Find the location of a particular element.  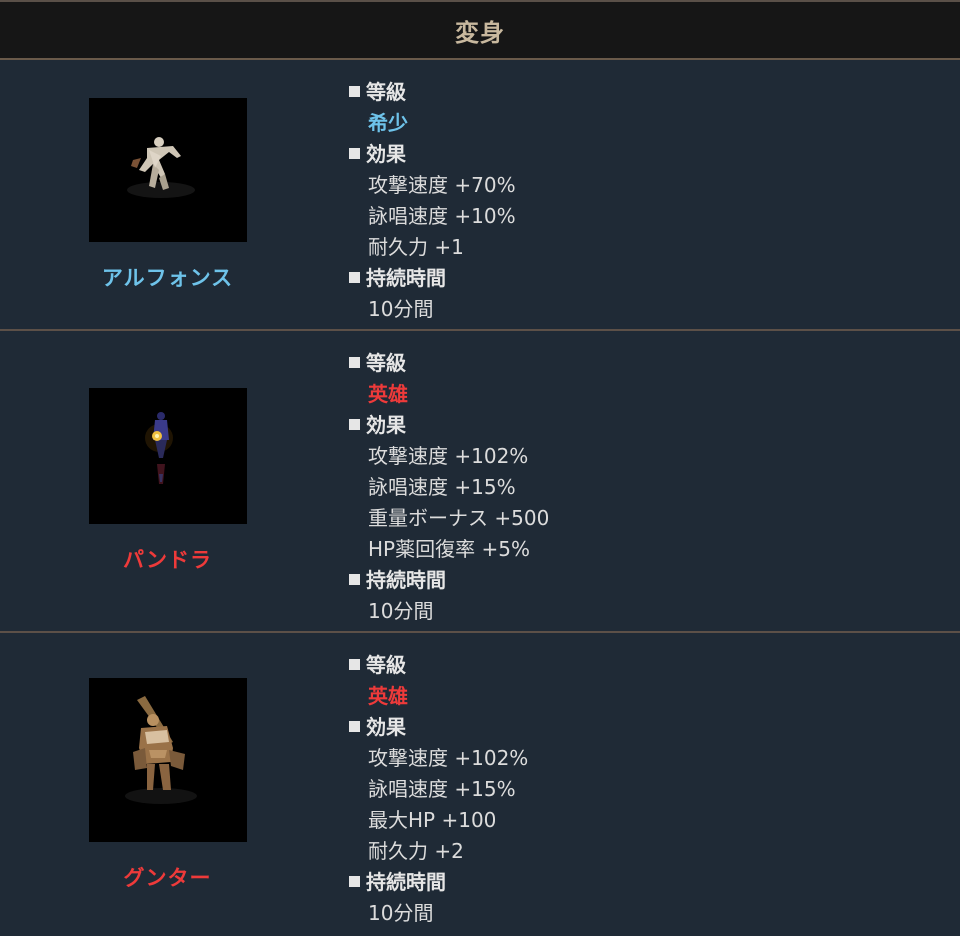

page-title: 変身 is located at coordinates (480, 32).